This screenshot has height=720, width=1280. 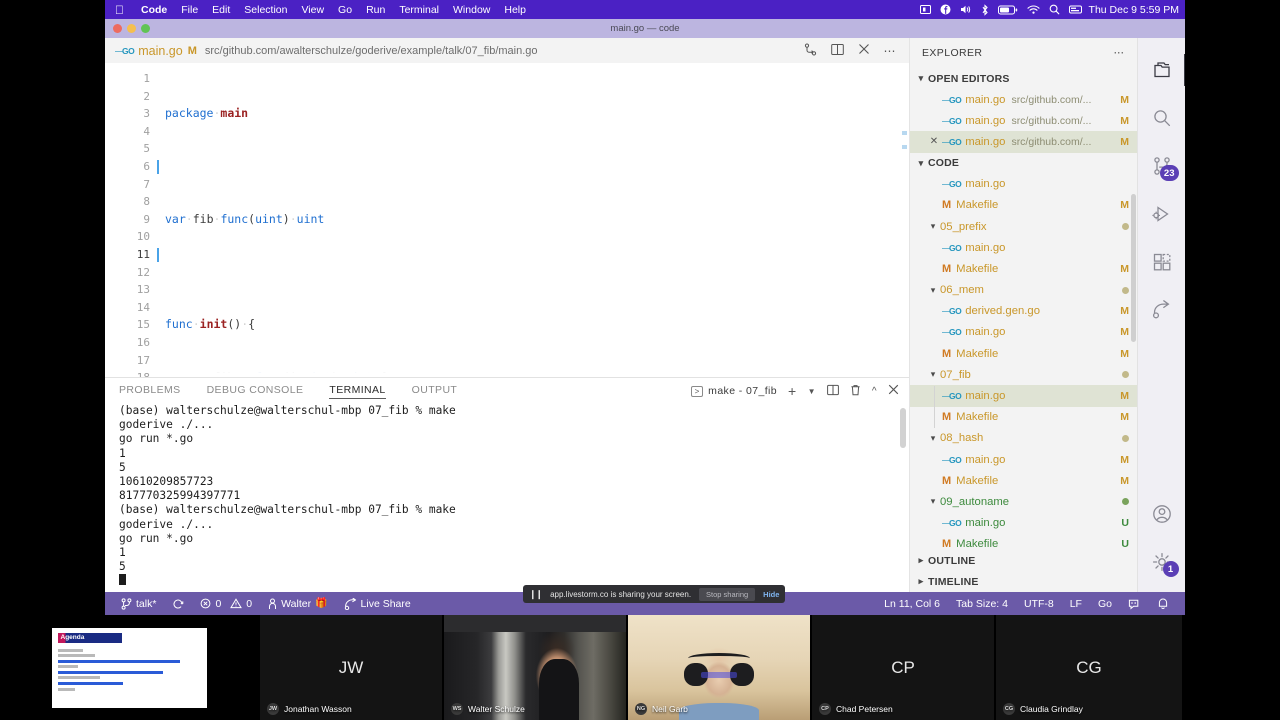 I want to click on terminal-selector: > make - 07_fib, so click(x=734, y=391).